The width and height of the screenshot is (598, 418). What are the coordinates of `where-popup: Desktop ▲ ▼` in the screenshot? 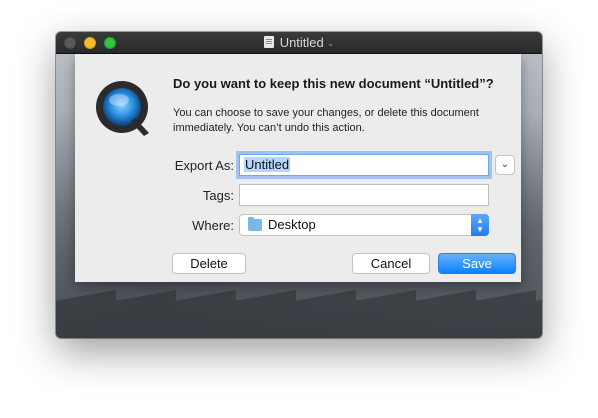 It's located at (364, 225).